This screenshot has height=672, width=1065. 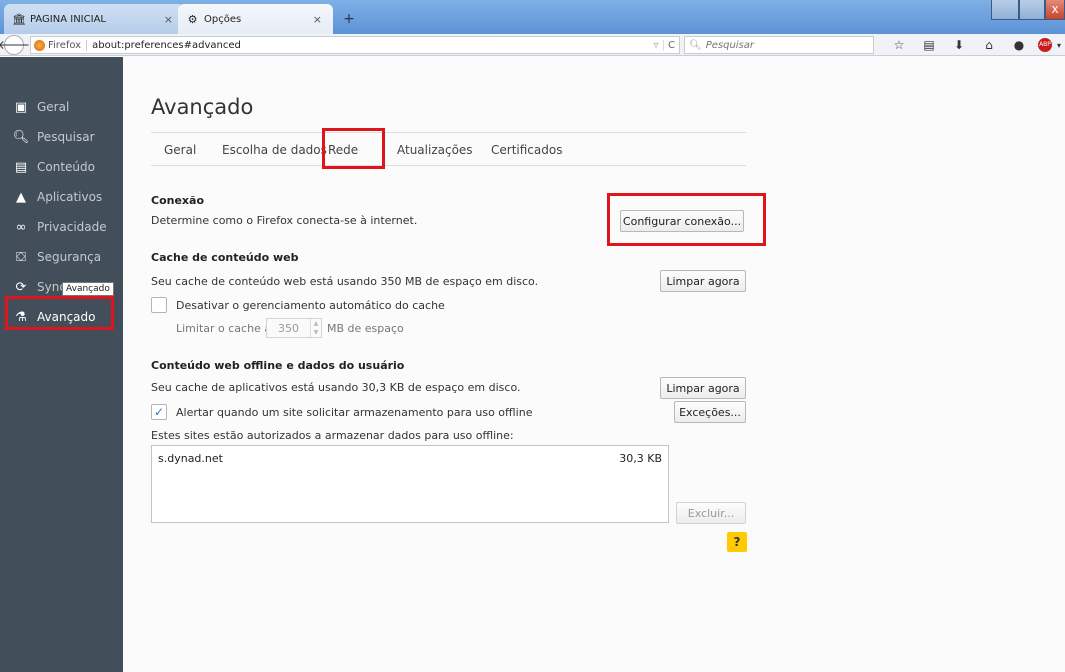 I want to click on tab-pagina-inicial: 🏛 PÁGINA INICIAL ×, so click(x=94, y=19).